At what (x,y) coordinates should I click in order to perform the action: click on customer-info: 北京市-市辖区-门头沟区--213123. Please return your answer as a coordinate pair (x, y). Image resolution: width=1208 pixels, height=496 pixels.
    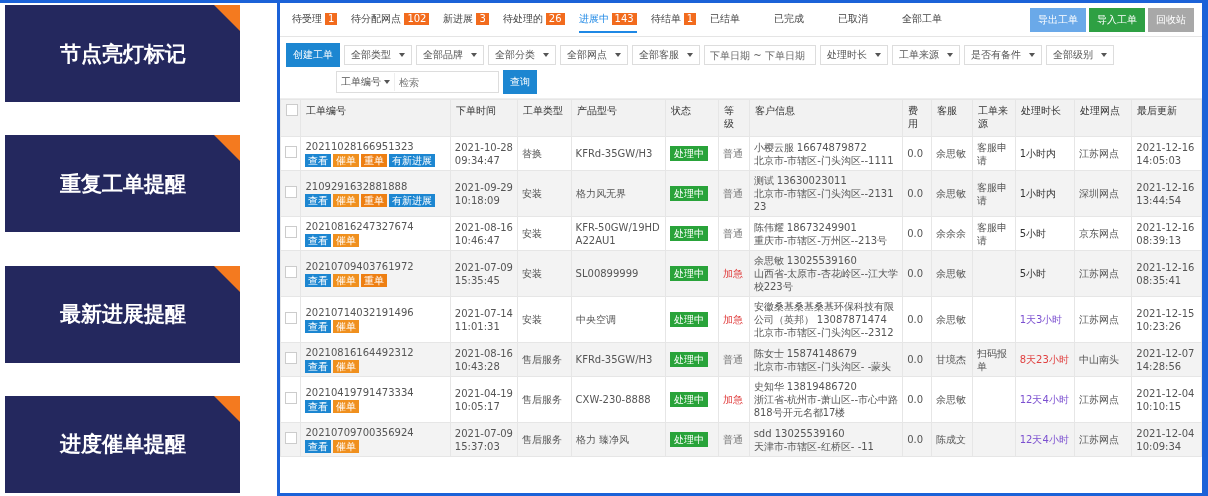
    Looking at the image, I should click on (824, 200).